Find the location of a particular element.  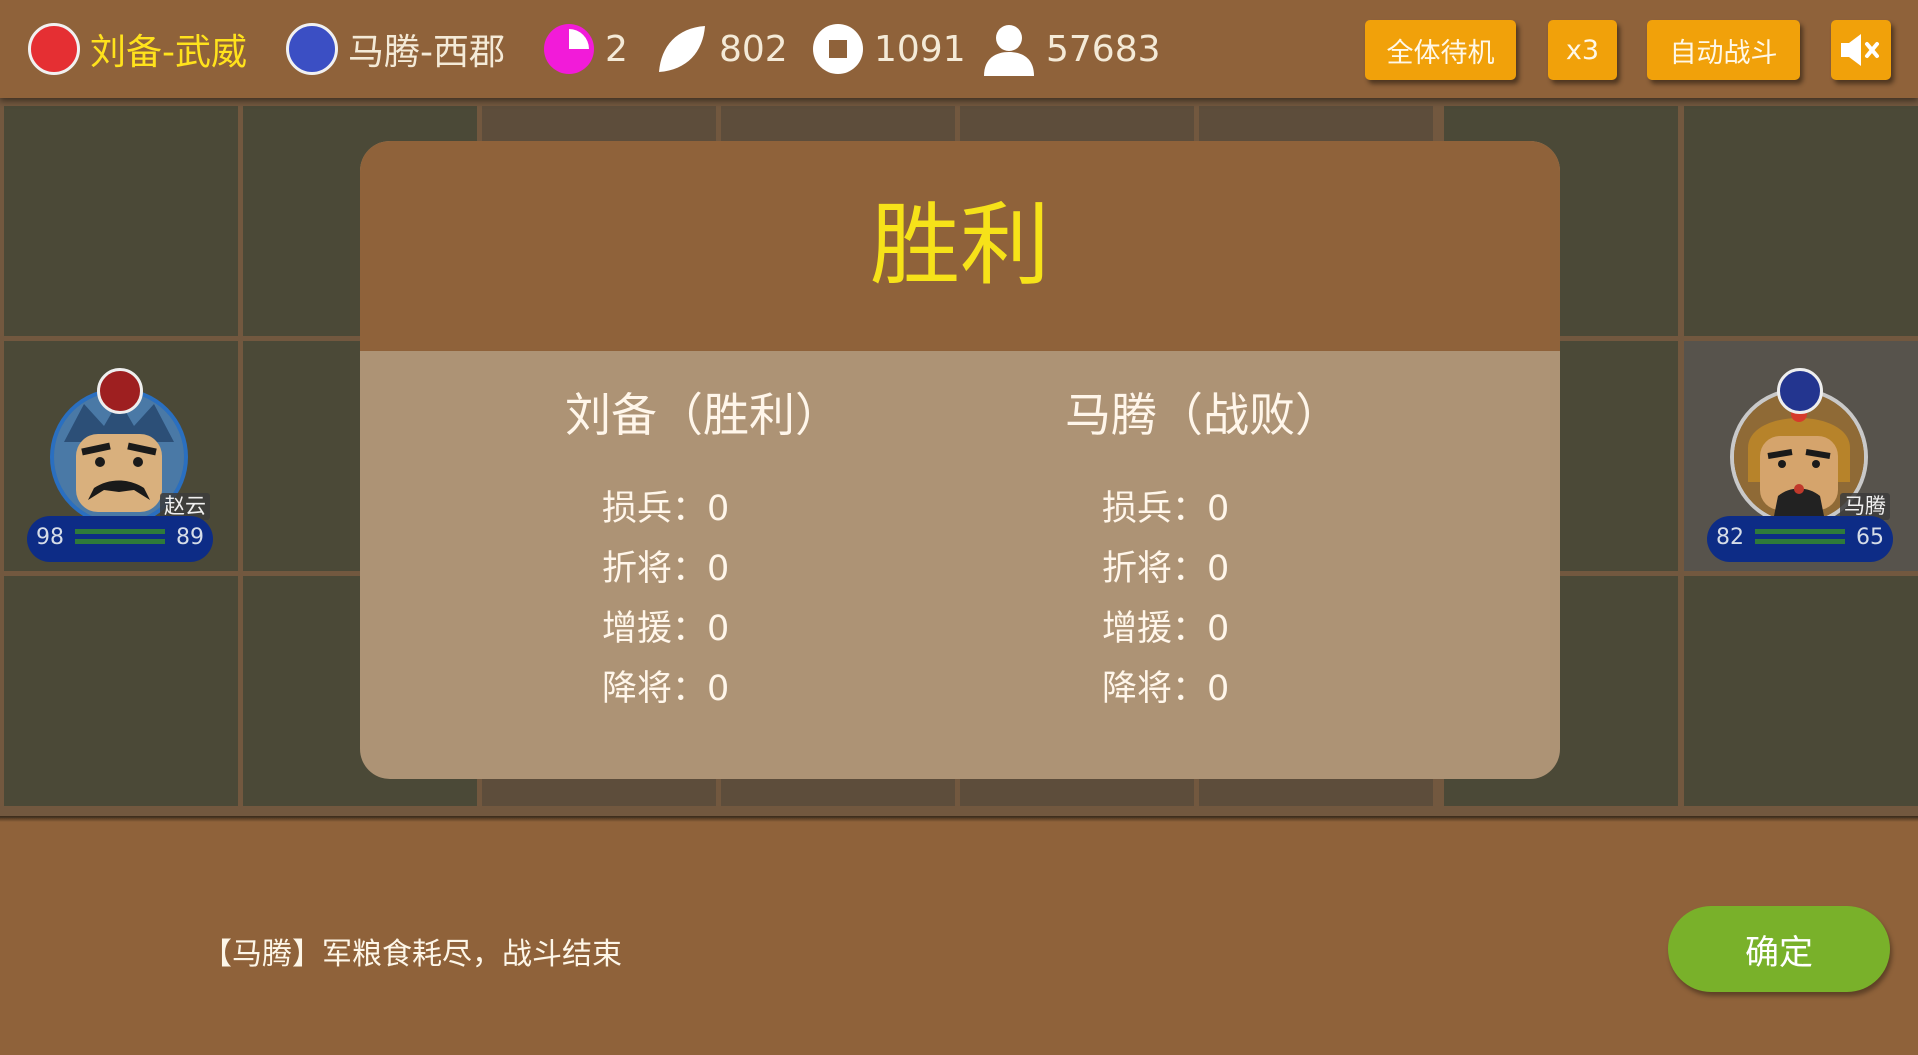

left-stat-row: 损兵：0 is located at coordinates (665, 509).